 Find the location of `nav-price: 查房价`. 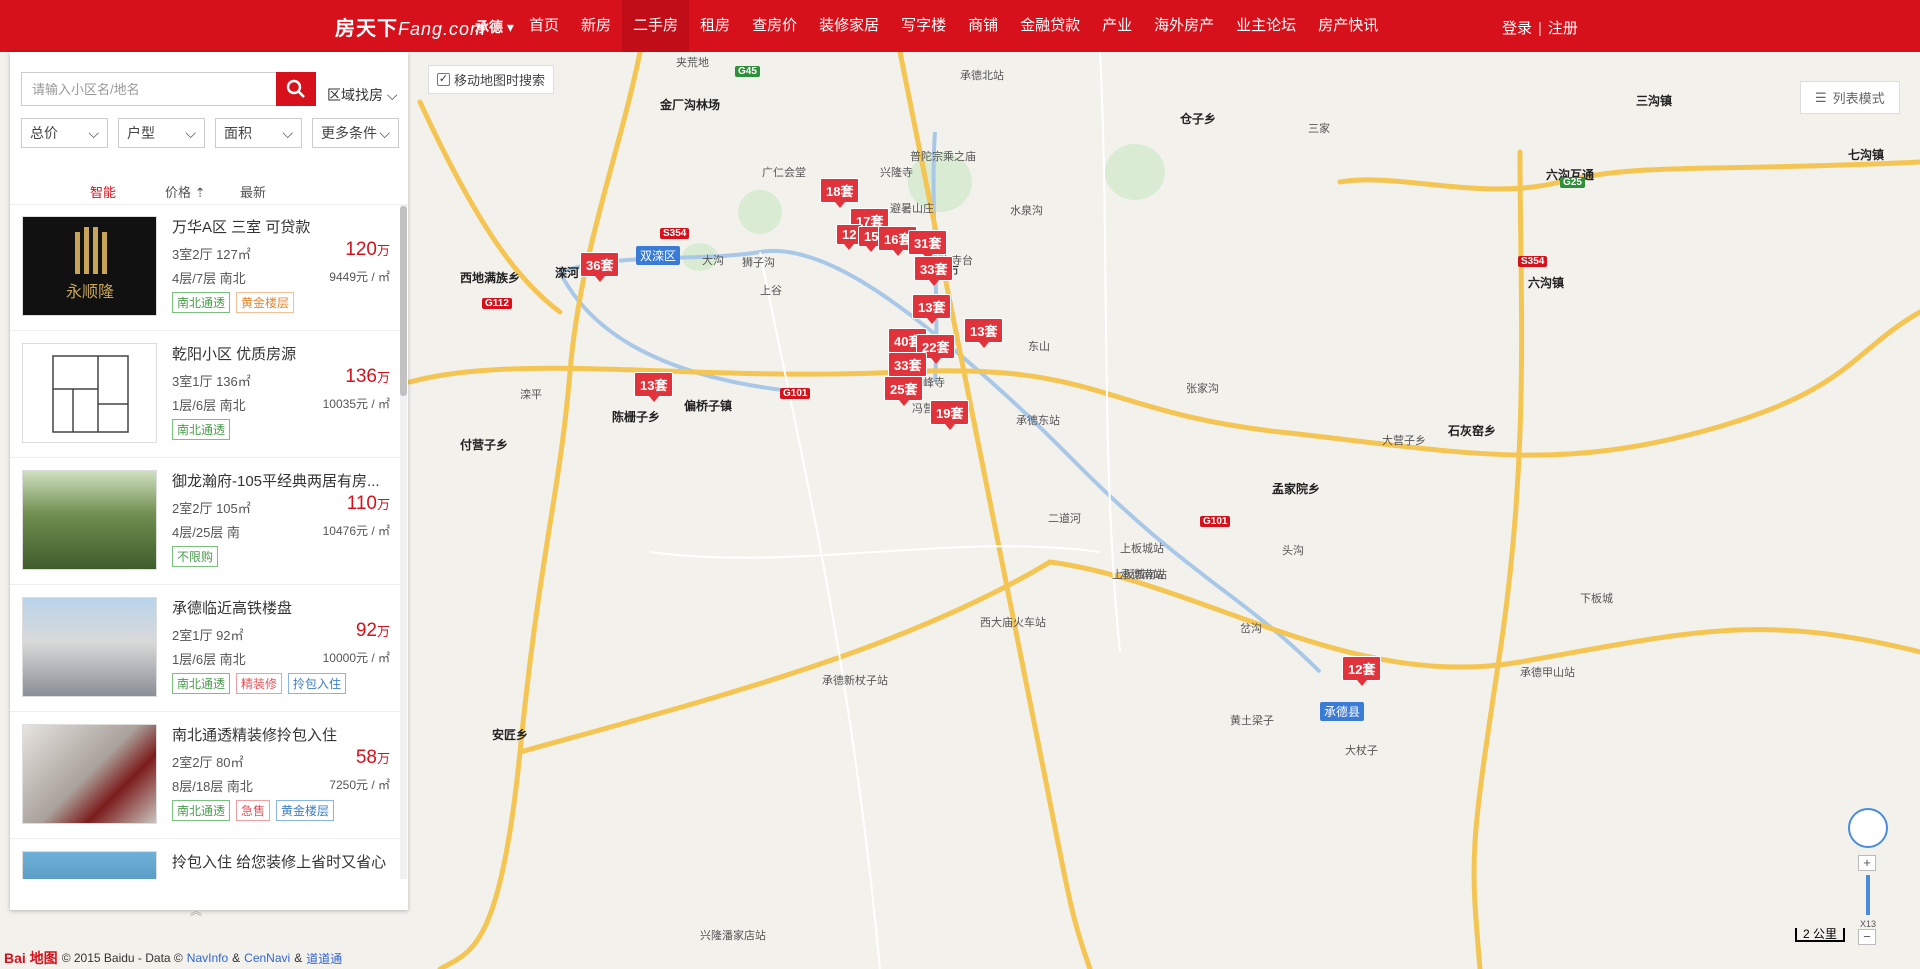

nav-price: 查房价 is located at coordinates (774, 26).